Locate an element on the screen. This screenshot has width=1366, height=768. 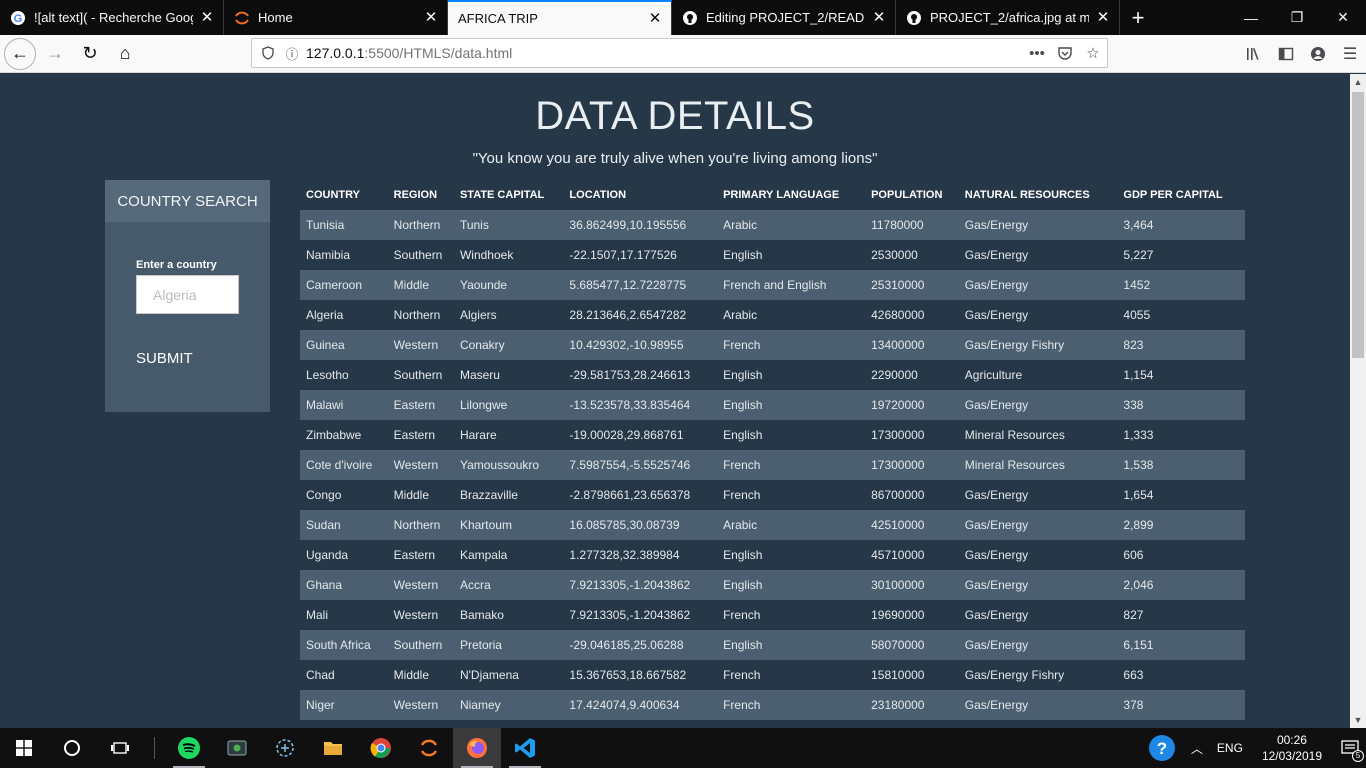
cell-location: -22.1507,17.177526 is located at coordinates (623, 255).